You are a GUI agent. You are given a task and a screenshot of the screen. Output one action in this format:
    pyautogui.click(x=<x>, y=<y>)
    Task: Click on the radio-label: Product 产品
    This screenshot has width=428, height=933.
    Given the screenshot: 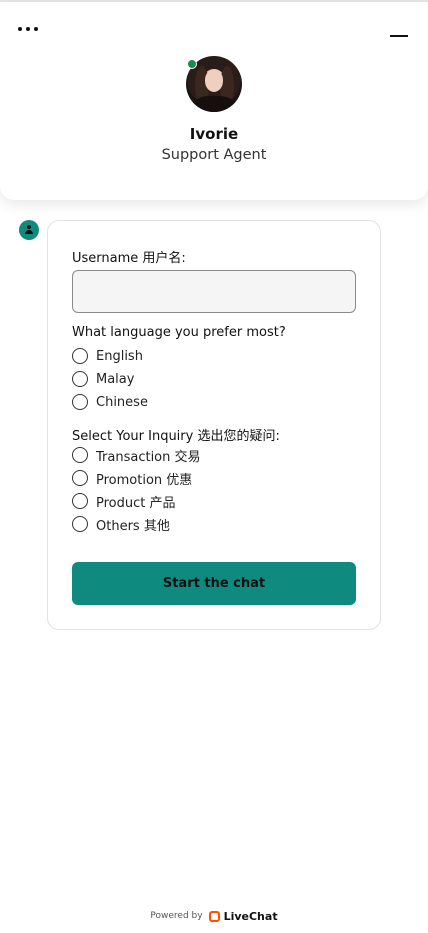 What is the action you would take?
    pyautogui.click(x=136, y=503)
    